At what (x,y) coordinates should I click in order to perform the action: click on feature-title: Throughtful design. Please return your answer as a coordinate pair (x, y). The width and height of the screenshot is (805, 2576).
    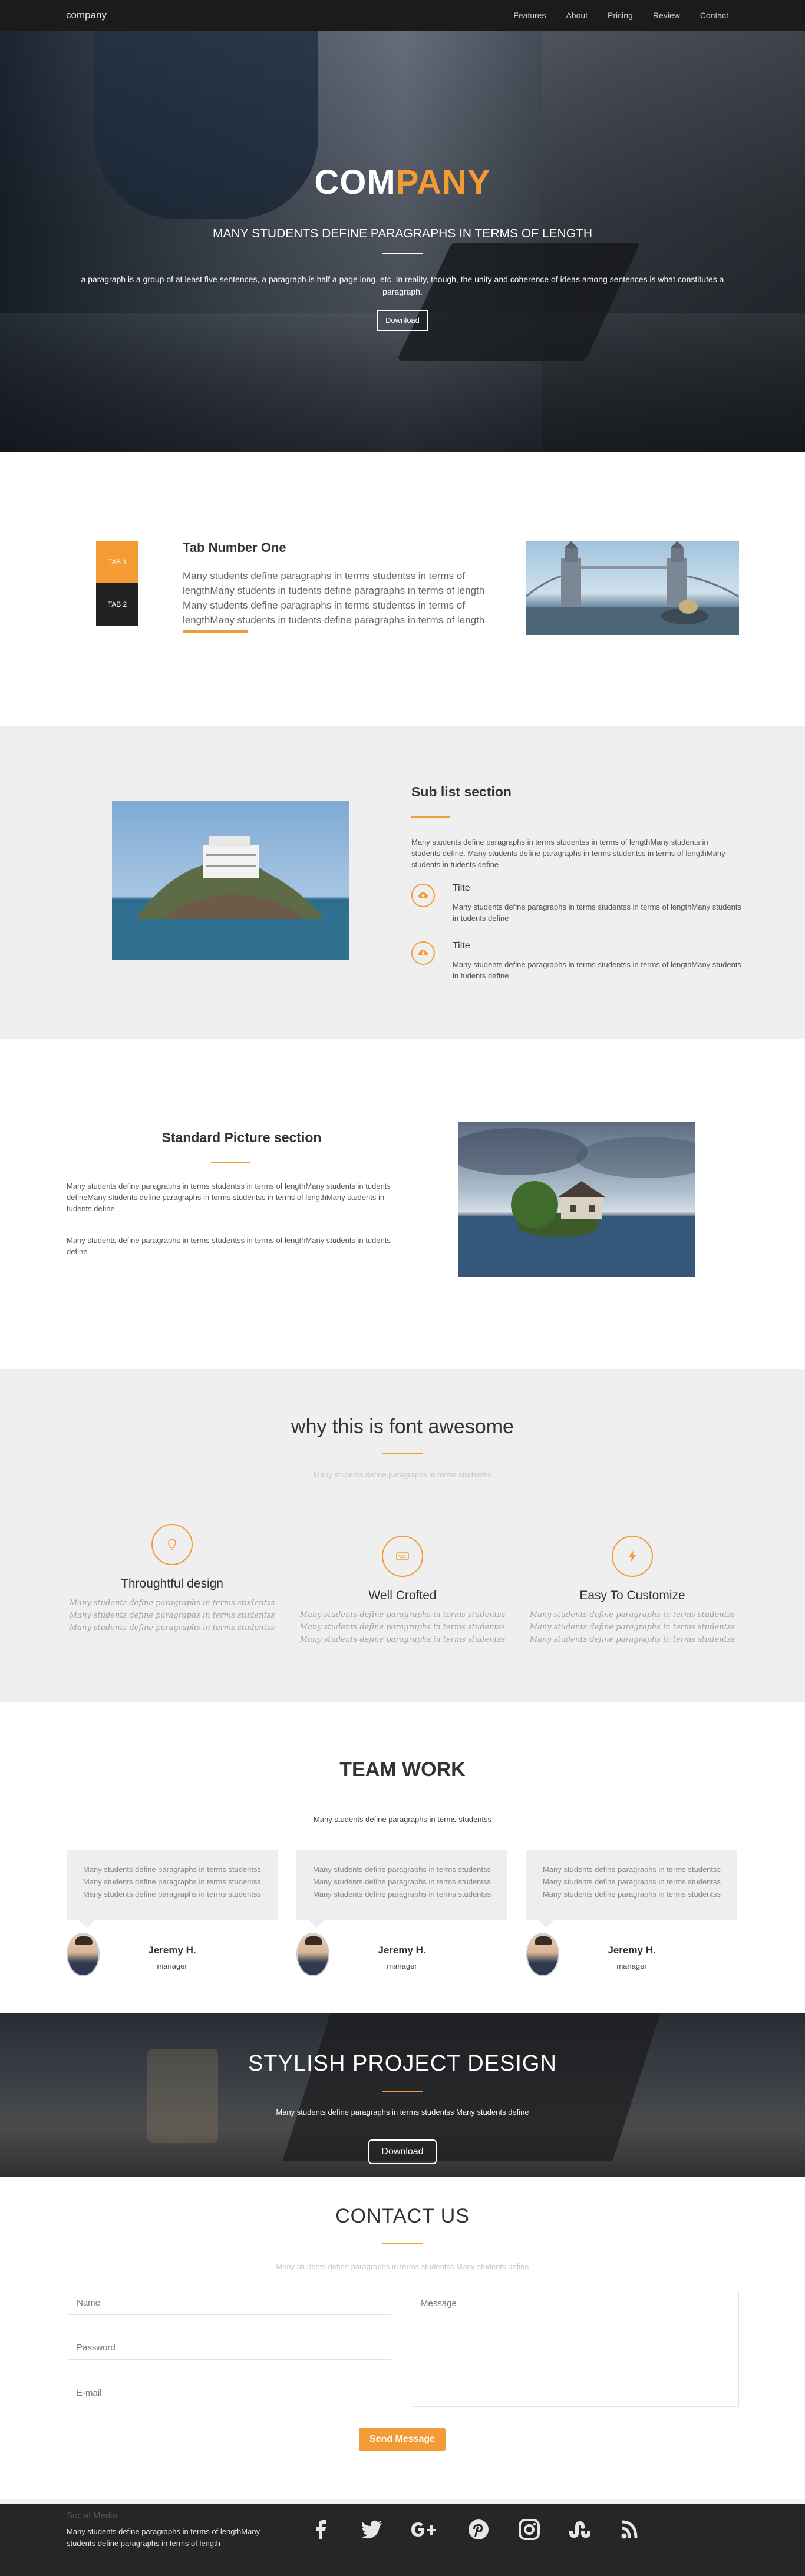
    Looking at the image, I should click on (172, 1583).